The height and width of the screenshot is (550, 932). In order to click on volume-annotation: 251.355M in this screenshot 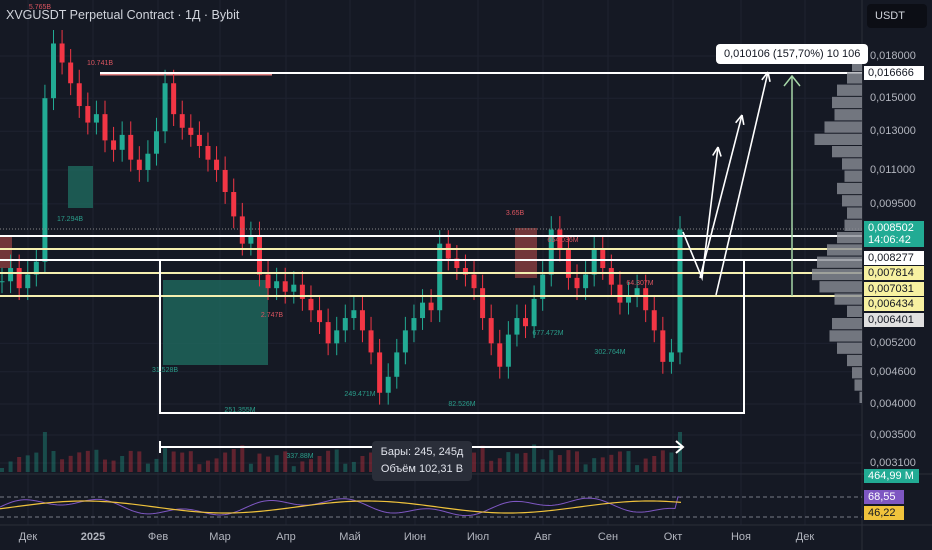, I will do `click(240, 410)`.